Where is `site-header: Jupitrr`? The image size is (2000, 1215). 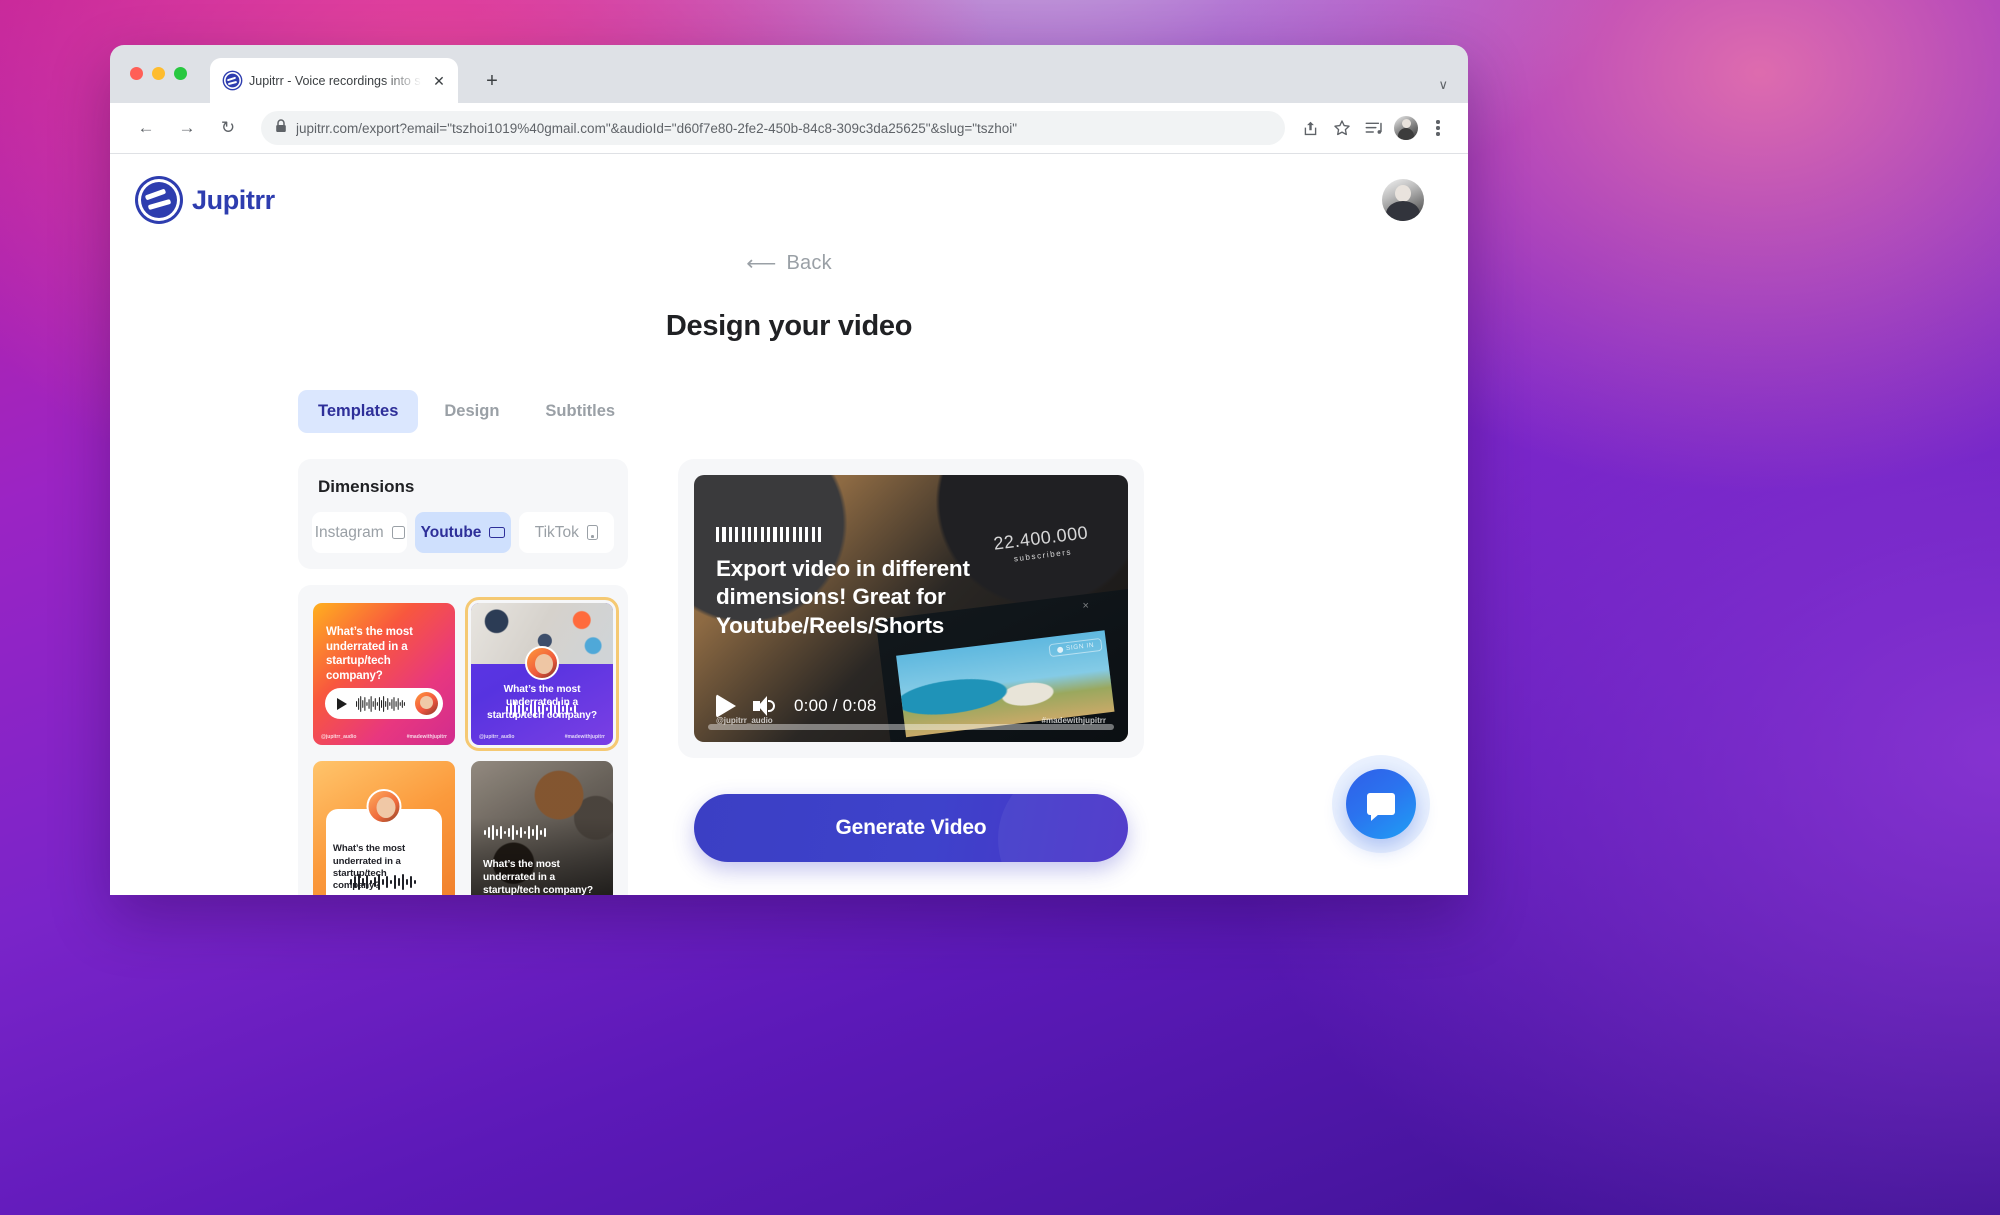 site-header: Jupitrr is located at coordinates (789, 200).